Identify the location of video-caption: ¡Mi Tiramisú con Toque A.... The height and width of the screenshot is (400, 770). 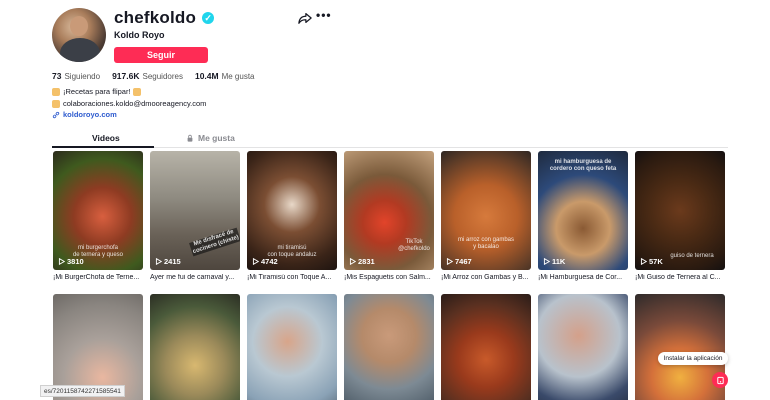
(292, 277).